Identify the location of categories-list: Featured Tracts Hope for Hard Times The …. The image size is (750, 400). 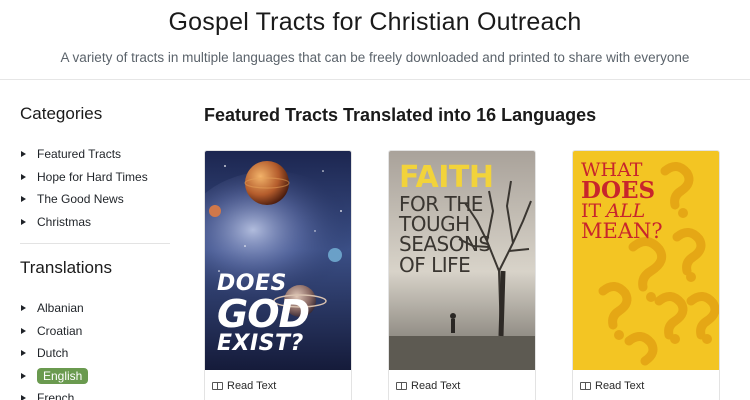
(95, 188).